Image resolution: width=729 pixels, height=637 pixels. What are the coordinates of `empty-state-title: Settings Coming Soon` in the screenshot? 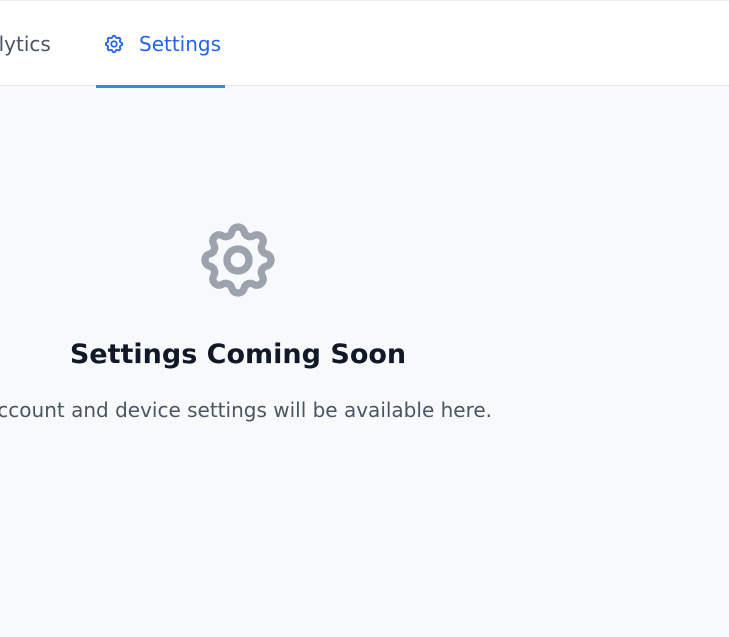 It's located at (238, 354).